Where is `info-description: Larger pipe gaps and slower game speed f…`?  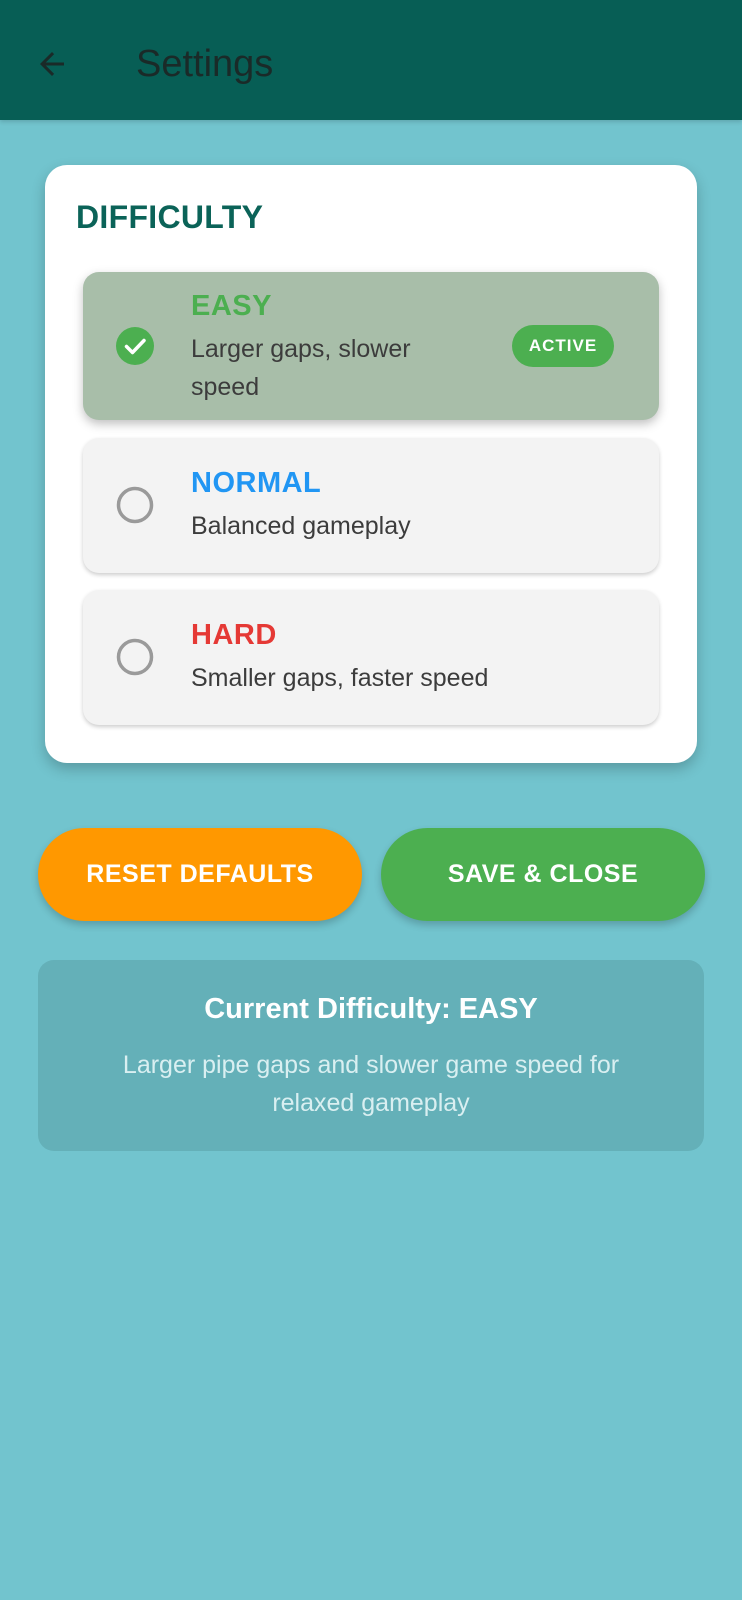 info-description: Larger pipe gaps and slower game speed f… is located at coordinates (371, 1084).